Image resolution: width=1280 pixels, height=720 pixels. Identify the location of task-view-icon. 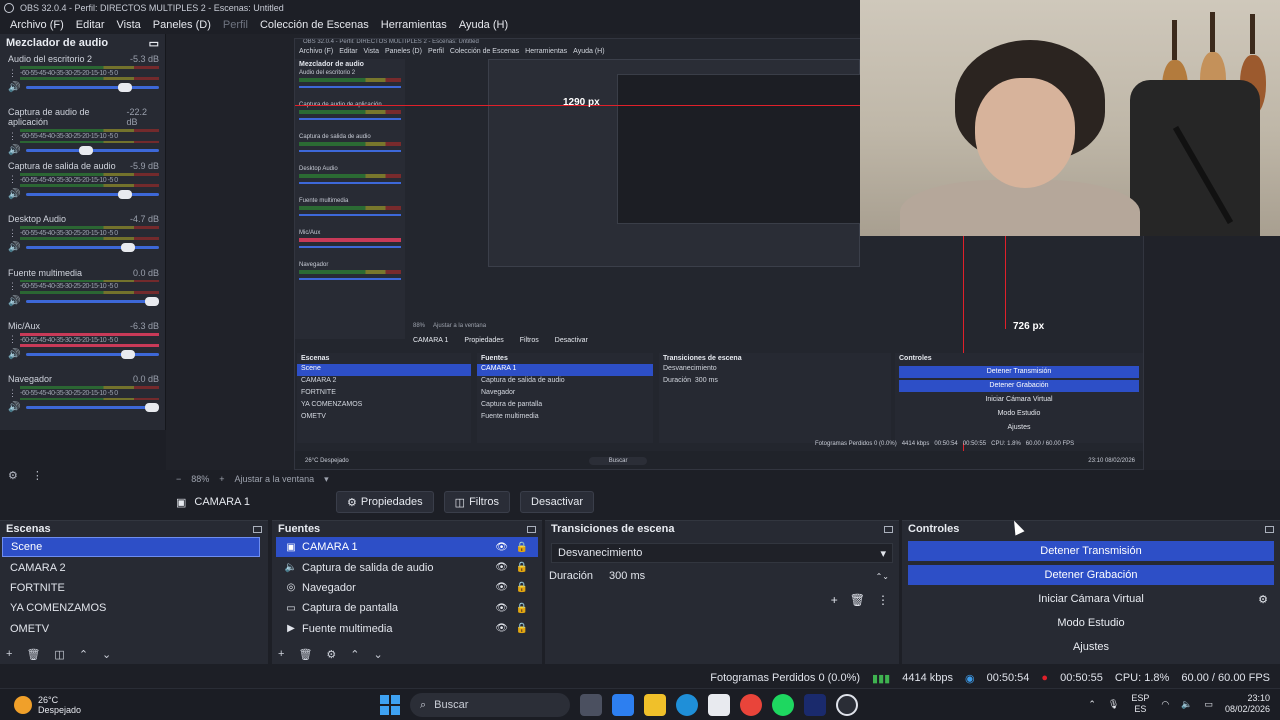
(591, 705).